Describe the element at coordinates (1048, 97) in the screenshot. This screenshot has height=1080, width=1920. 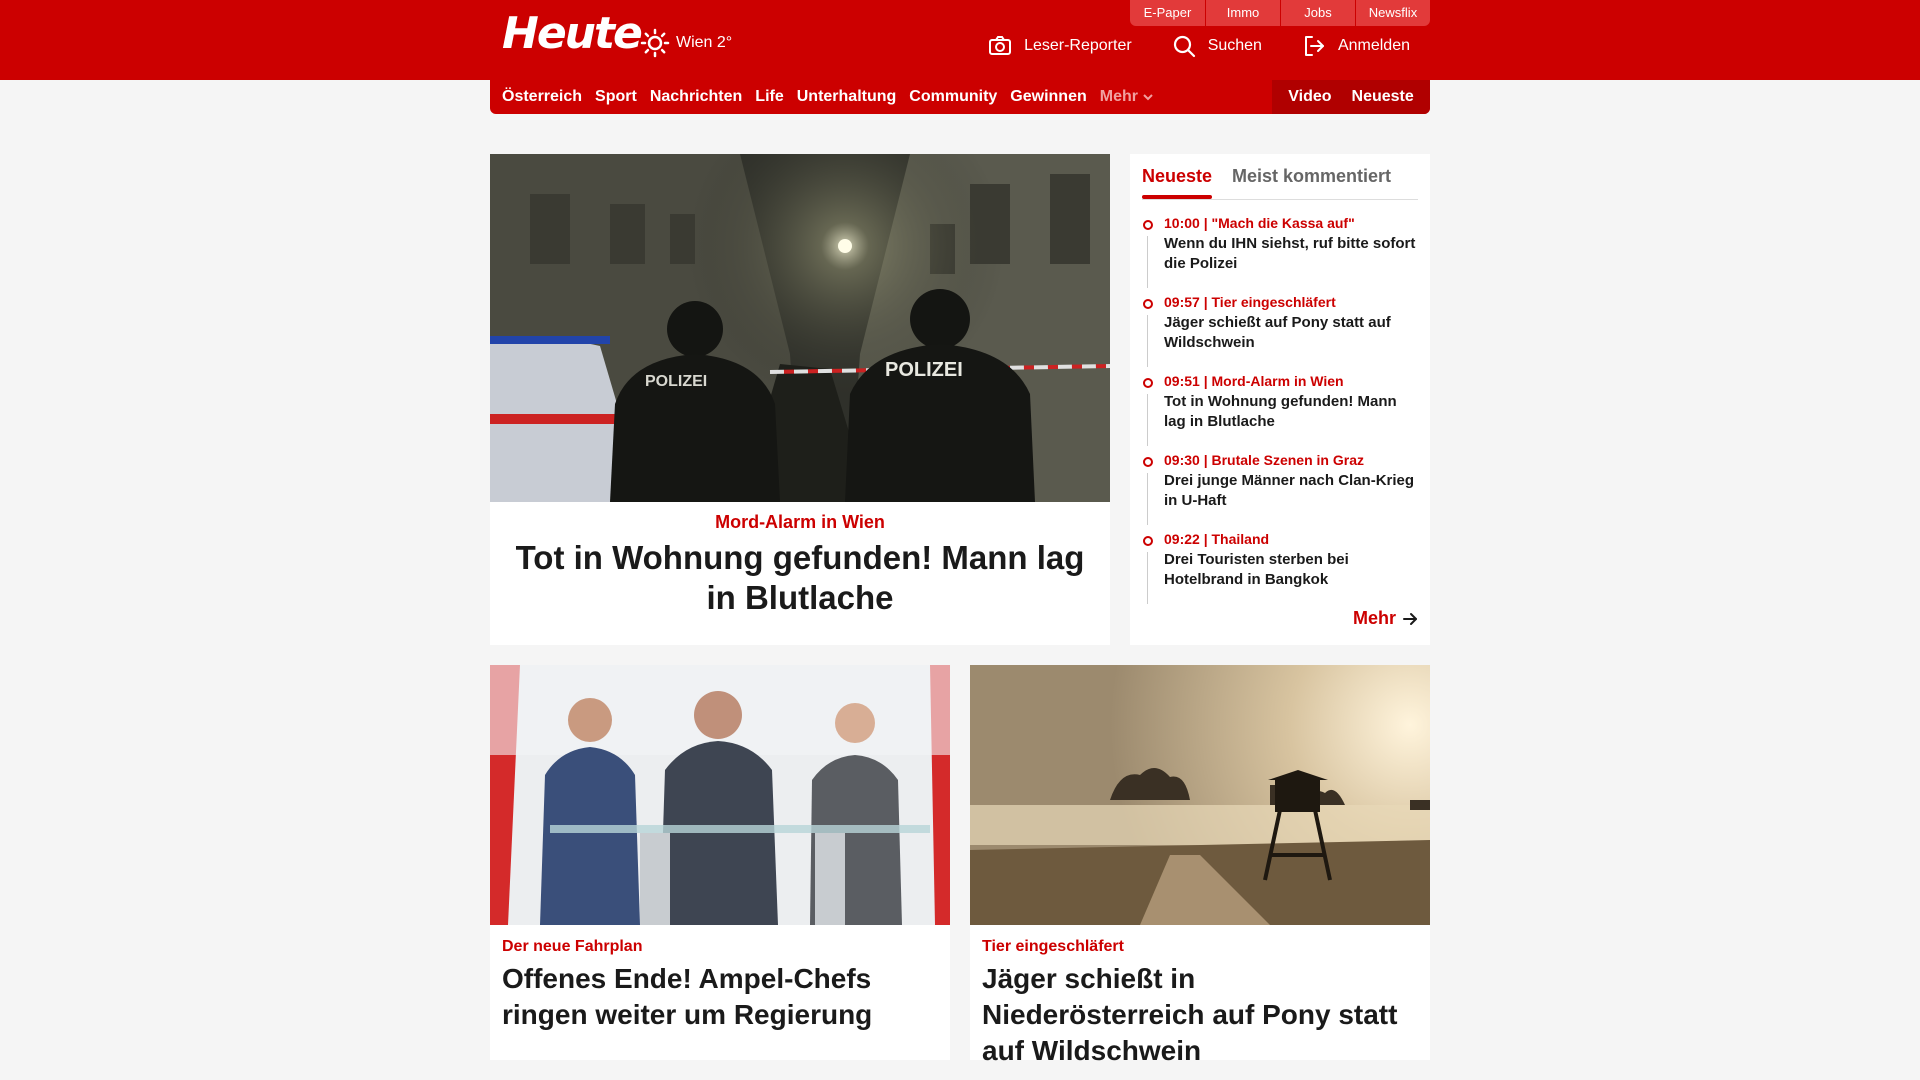
I see `nav-item-gewinnen: Gewinnen` at that location.